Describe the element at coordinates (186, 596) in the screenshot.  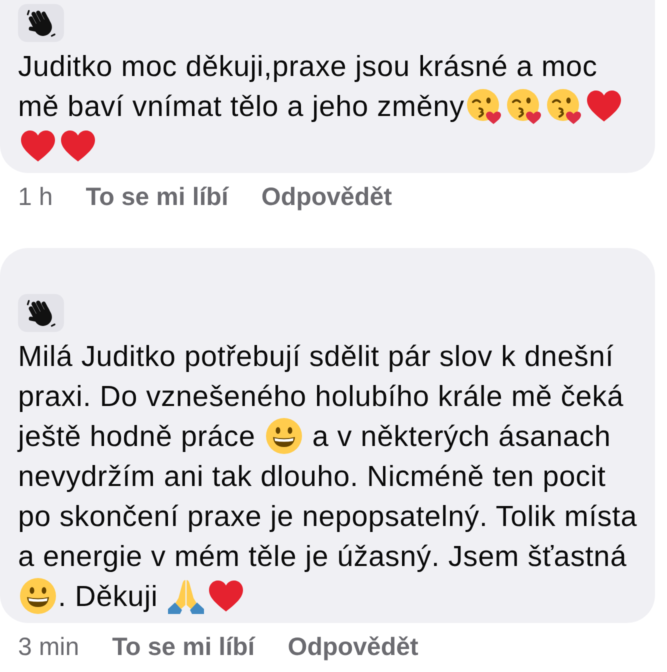
I see `folded-hands-icon` at that location.